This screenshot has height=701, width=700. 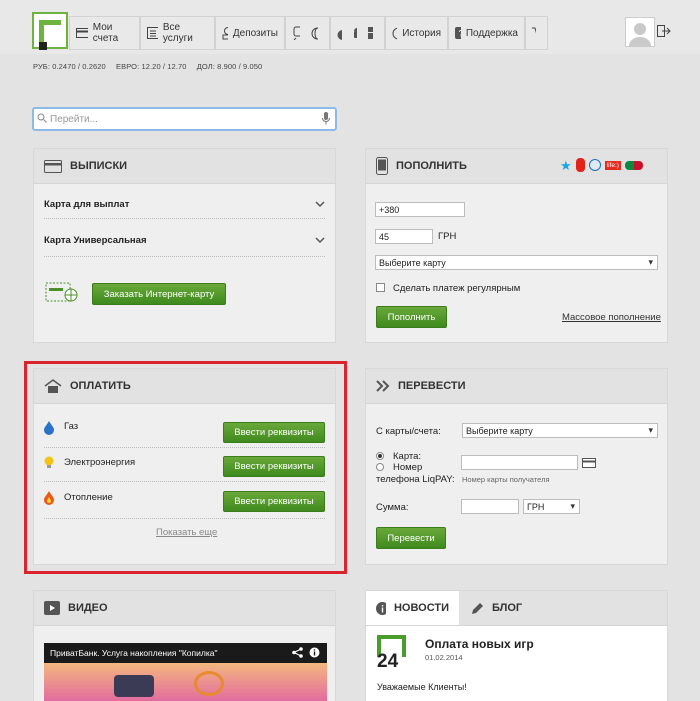 I want to click on rate-usd: ДОЛ: 8.900 / 9.050, so click(x=229, y=66).